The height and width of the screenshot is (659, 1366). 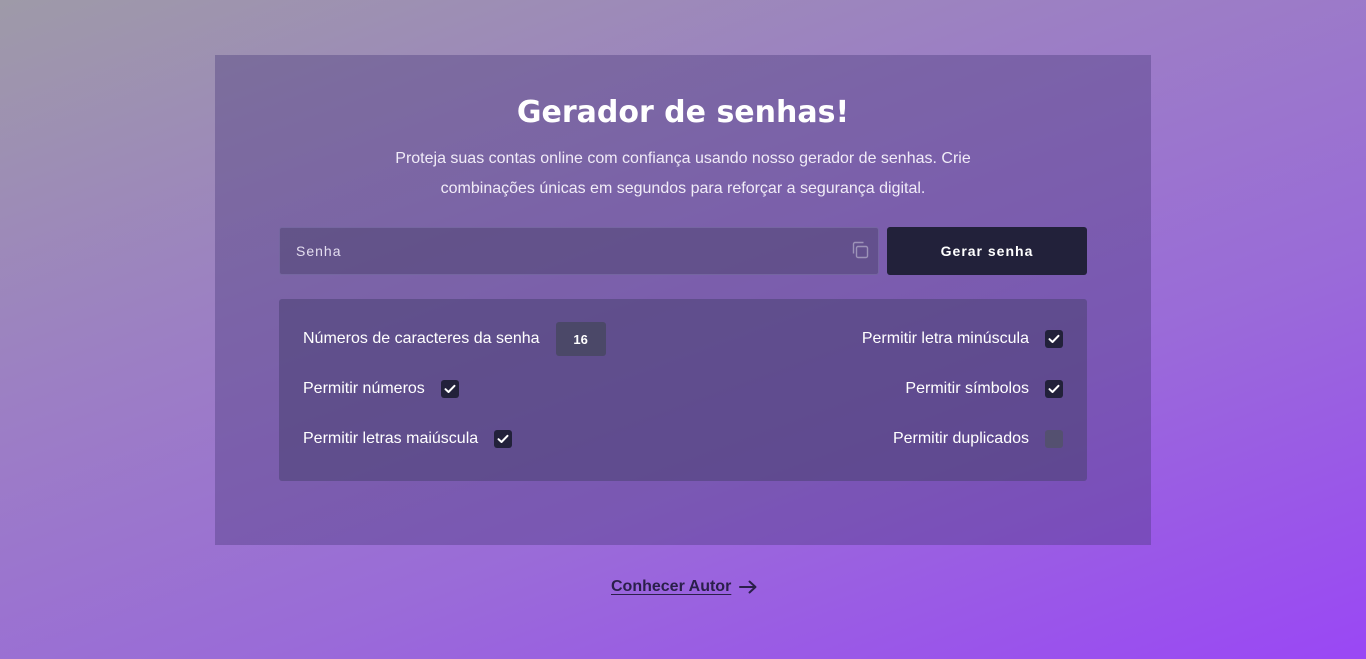 I want to click on symbols-checkbox, so click(x=1054, y=389).